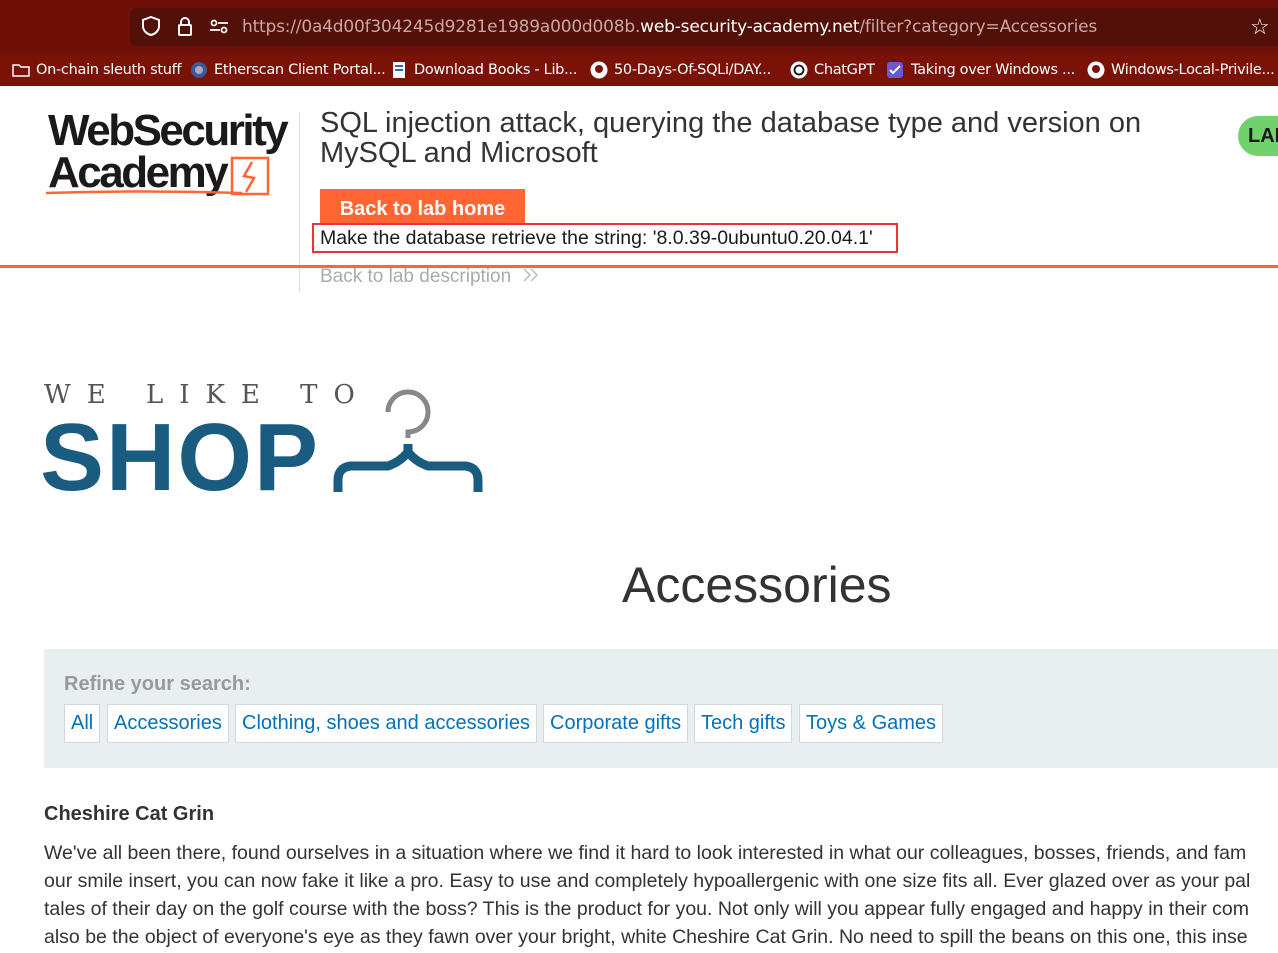 This screenshot has width=1278, height=953. What do you see at coordinates (416, 276) in the screenshot?
I see `back-to-description-label: Back to lab description` at bounding box center [416, 276].